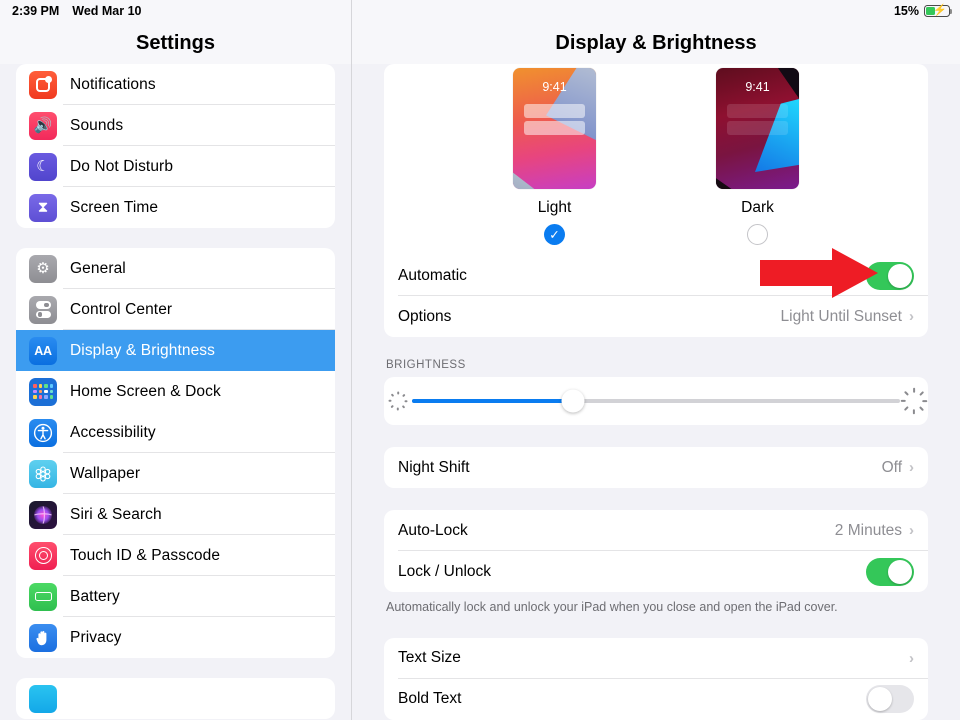 The height and width of the screenshot is (720, 960). What do you see at coordinates (656, 658) in the screenshot?
I see `text-size-row: Text Size ›` at bounding box center [656, 658].